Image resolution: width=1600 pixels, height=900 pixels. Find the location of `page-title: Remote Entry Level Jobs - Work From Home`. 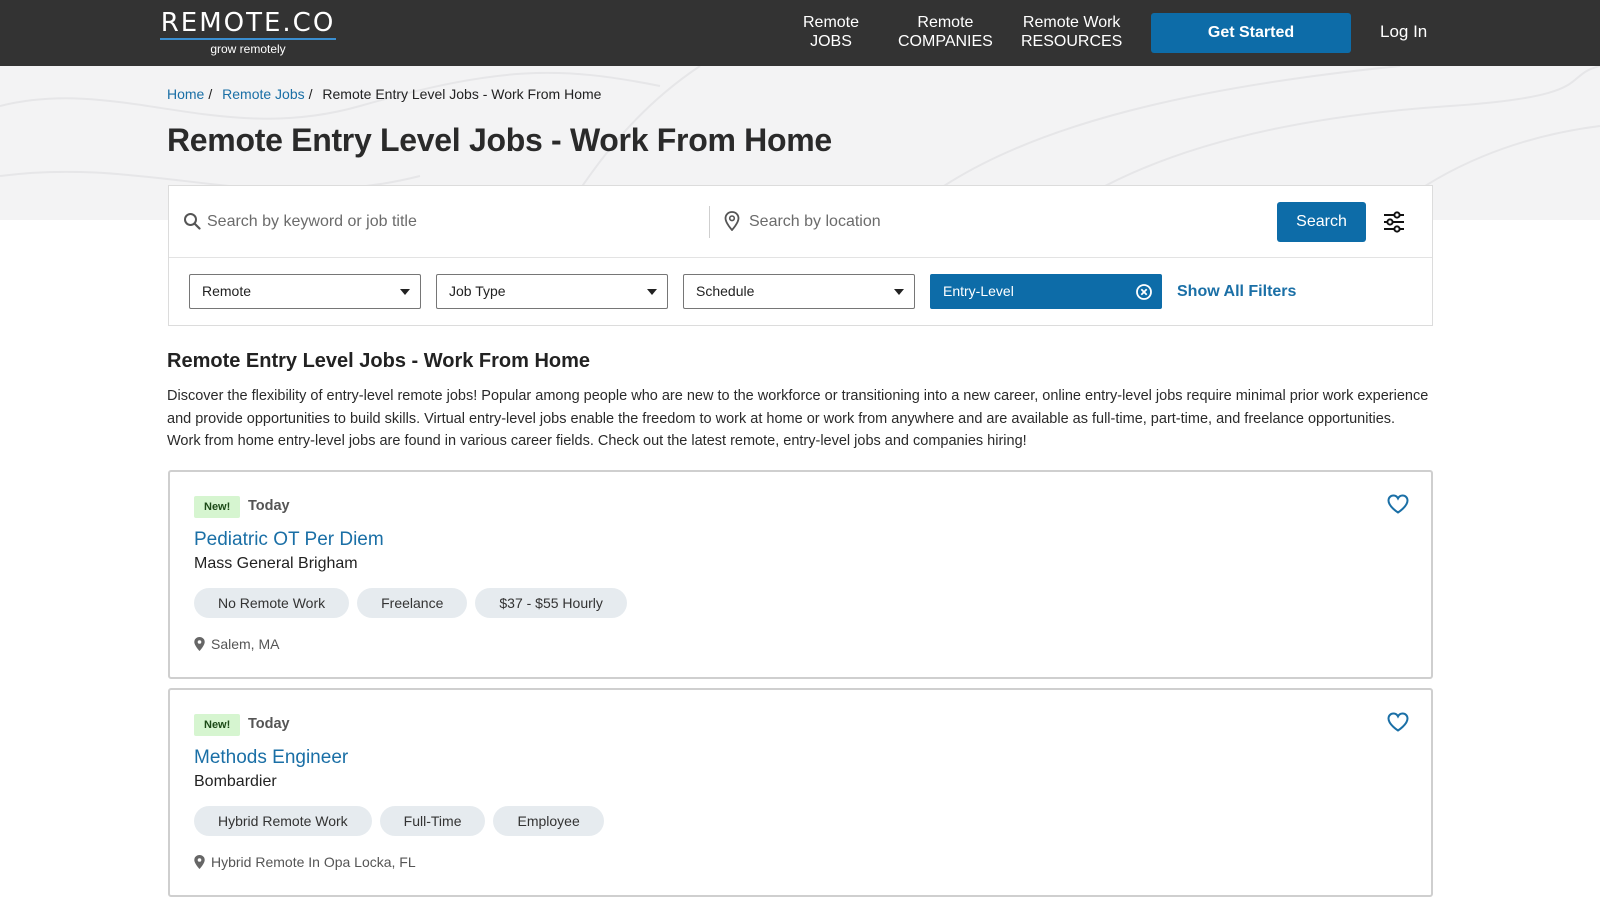

page-title: Remote Entry Level Jobs - Work From Home is located at coordinates (499, 140).